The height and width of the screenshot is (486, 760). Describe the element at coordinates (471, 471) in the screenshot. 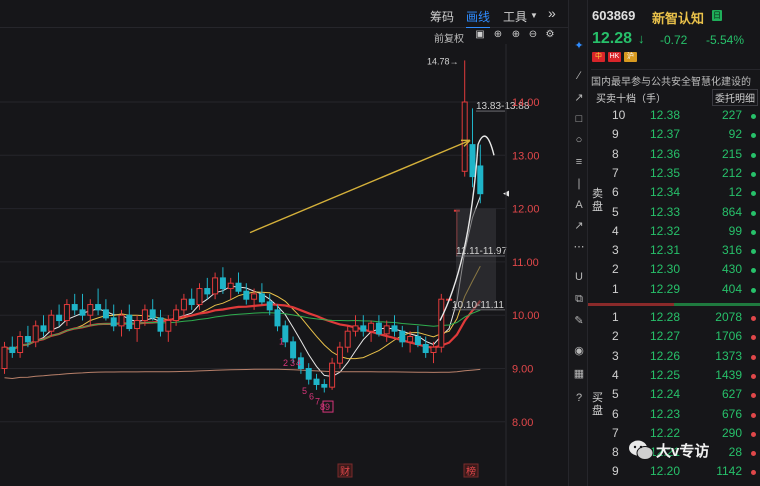

I see `board-tag: 榜` at that location.